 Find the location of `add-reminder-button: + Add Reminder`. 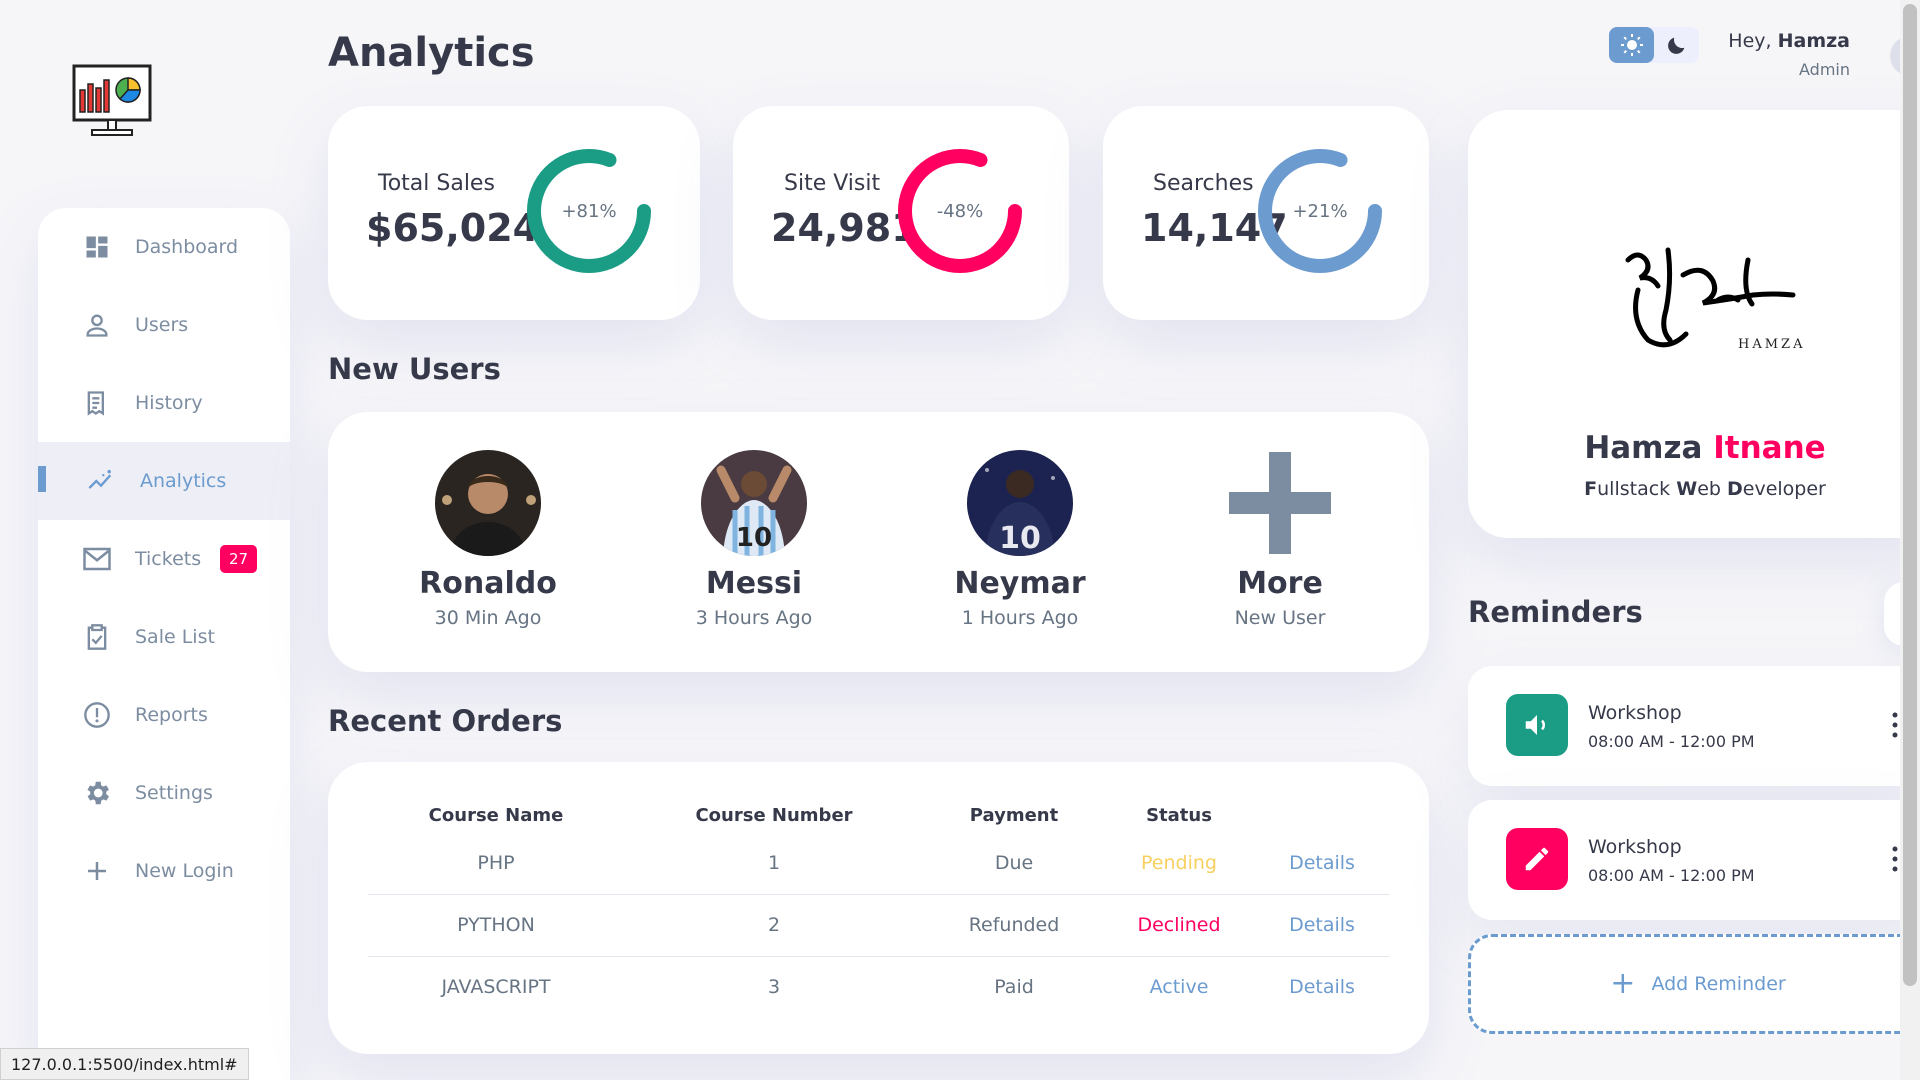

add-reminder-button: + Add Reminder is located at coordinates (1694, 984).